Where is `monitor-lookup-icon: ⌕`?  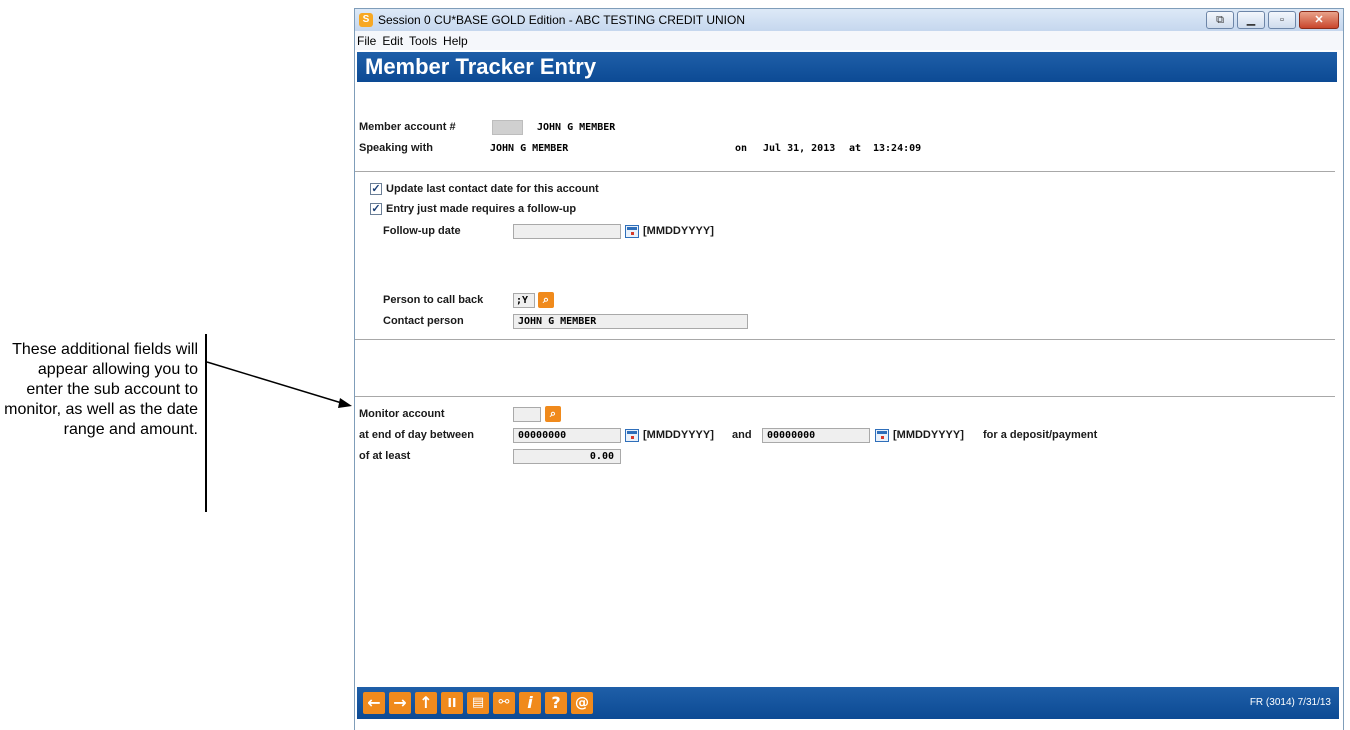
monitor-lookup-icon: ⌕ is located at coordinates (553, 414).